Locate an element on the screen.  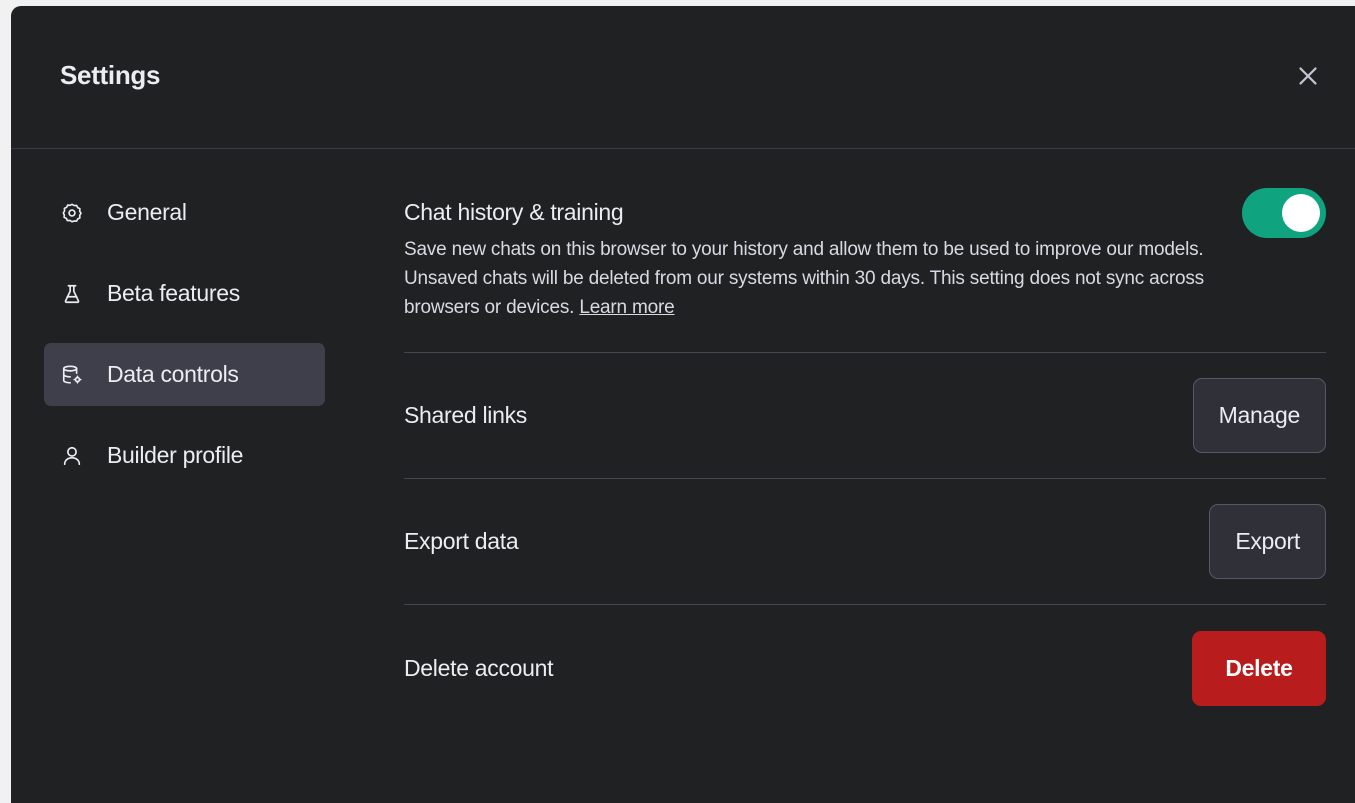
delete-account-row: Delete account Delete is located at coordinates (865, 668).